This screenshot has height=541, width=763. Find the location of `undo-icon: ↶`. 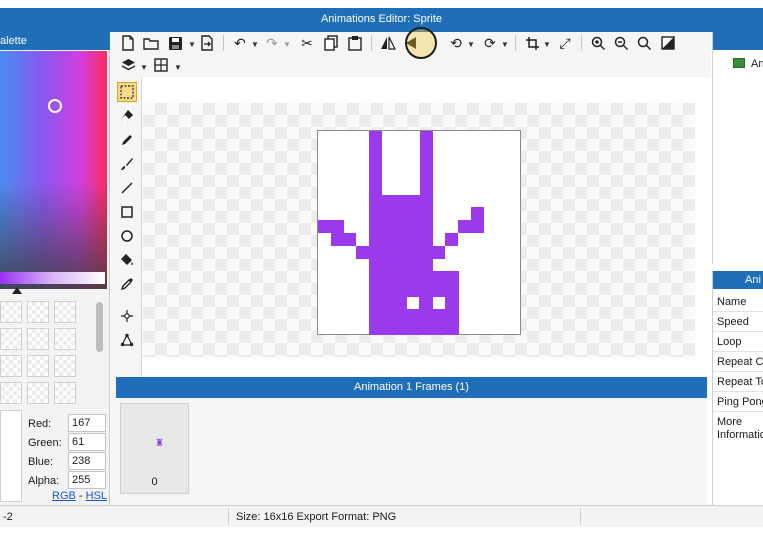

undo-icon: ↶ is located at coordinates (240, 43).